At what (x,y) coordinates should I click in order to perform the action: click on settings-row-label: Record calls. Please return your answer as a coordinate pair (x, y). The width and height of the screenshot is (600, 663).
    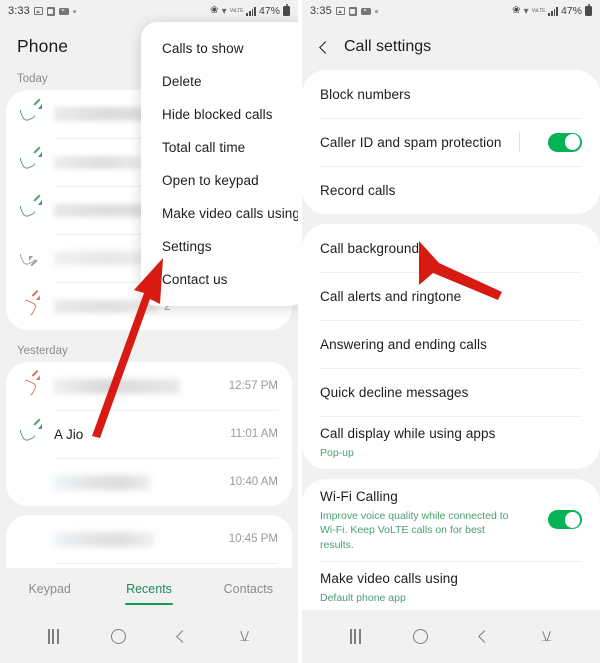
    Looking at the image, I should click on (358, 190).